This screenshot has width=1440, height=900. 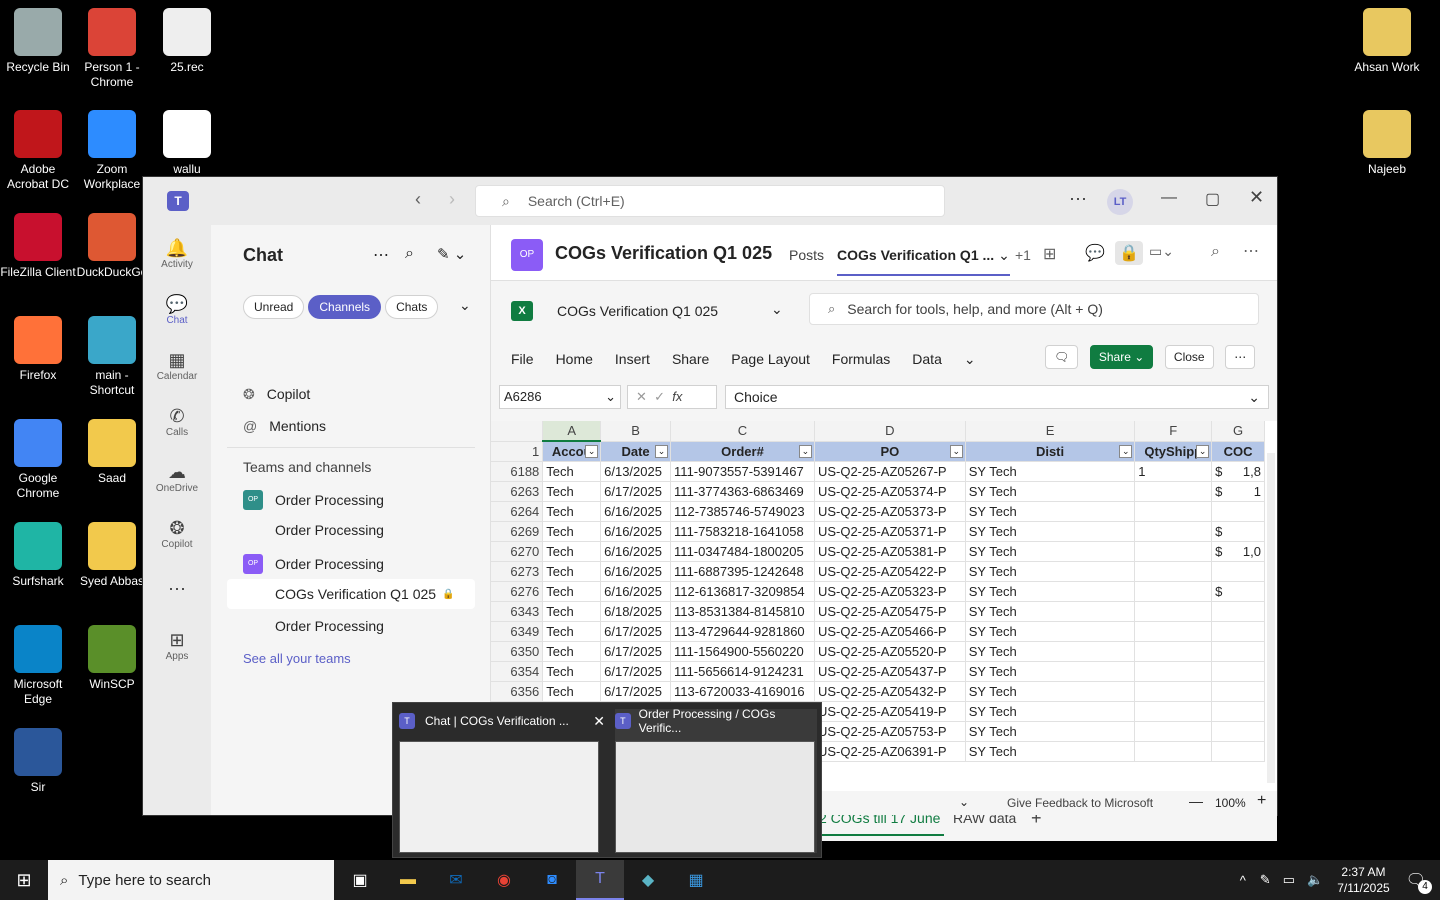 I want to click on app-diamond-icon: ◆, so click(x=648, y=880).